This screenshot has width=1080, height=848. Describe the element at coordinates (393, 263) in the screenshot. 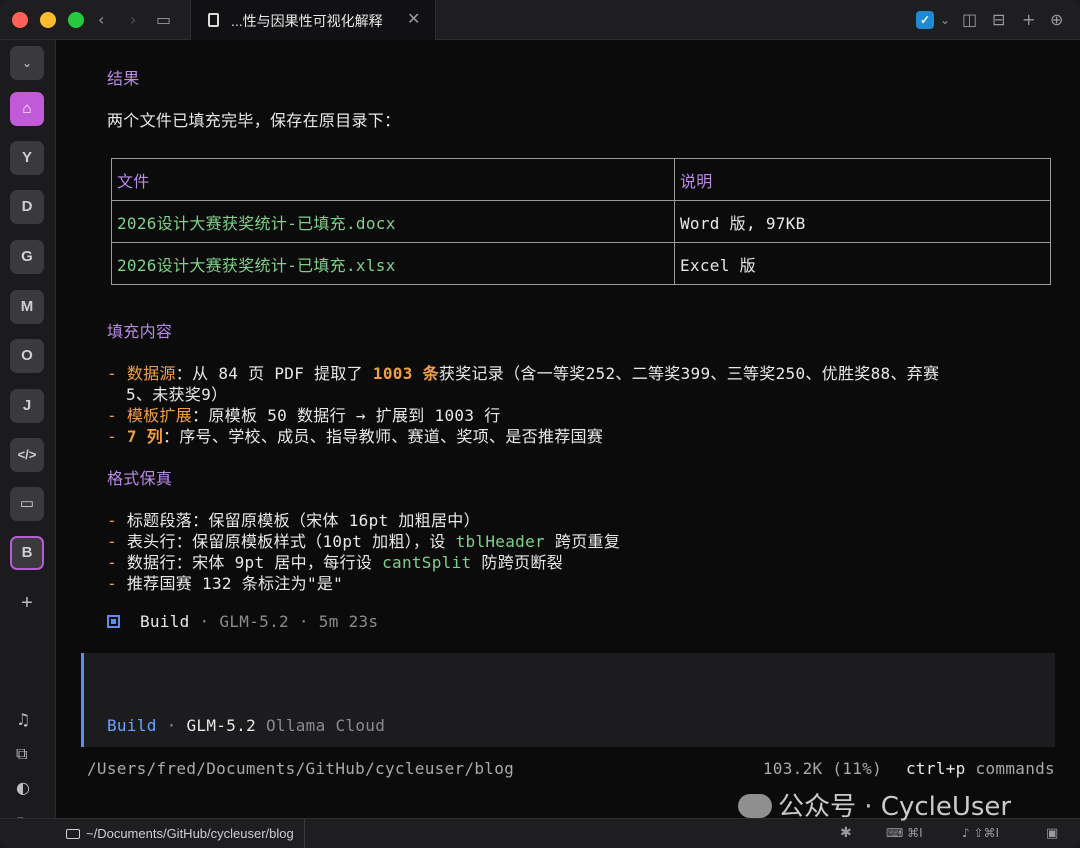

I see `file-link: 2026设计大赛获奖统计-已填充.xlsx` at that location.